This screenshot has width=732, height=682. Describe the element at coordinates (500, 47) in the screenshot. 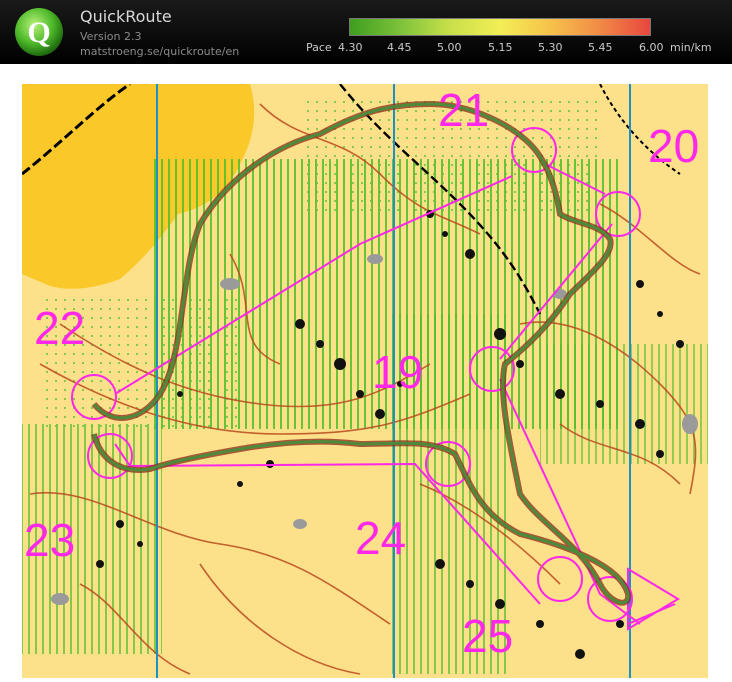

I see `pace-tick: 5.15` at that location.